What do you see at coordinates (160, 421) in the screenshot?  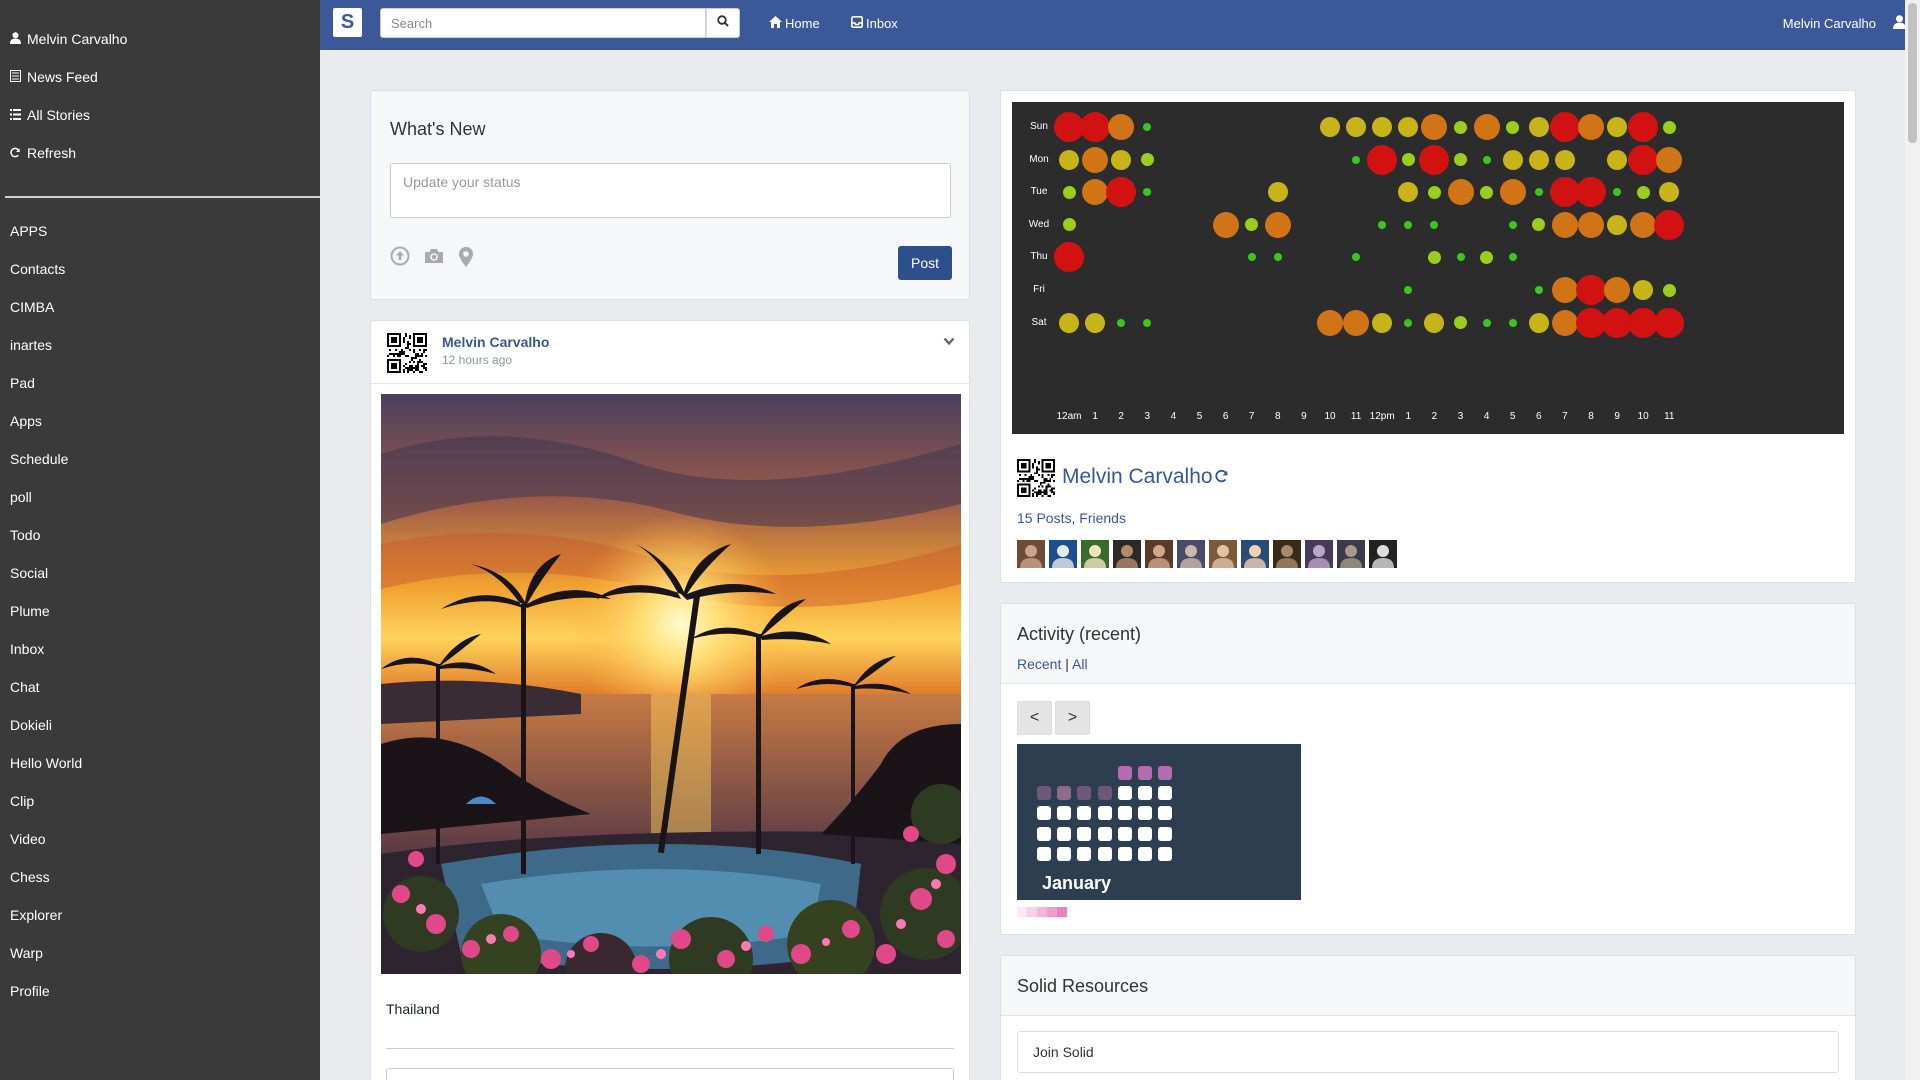 I see `sidebar-app-apps: Apps` at bounding box center [160, 421].